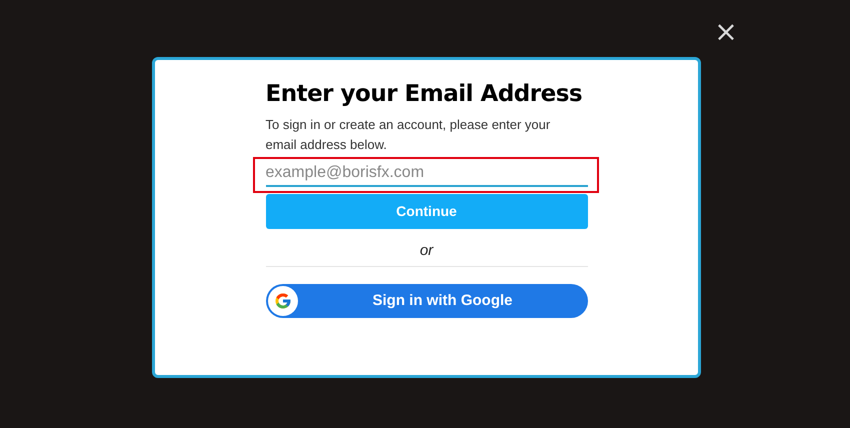 Image resolution: width=850 pixels, height=428 pixels. What do you see at coordinates (726, 32) in the screenshot?
I see `close-button: ×` at bounding box center [726, 32].